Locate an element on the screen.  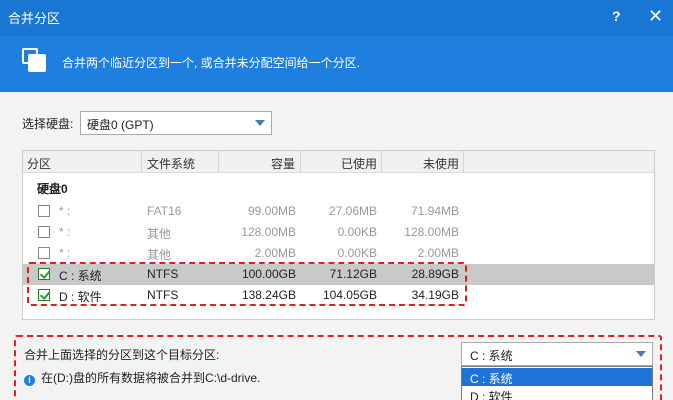
row-free: 71.94MB is located at coordinates (434, 211).